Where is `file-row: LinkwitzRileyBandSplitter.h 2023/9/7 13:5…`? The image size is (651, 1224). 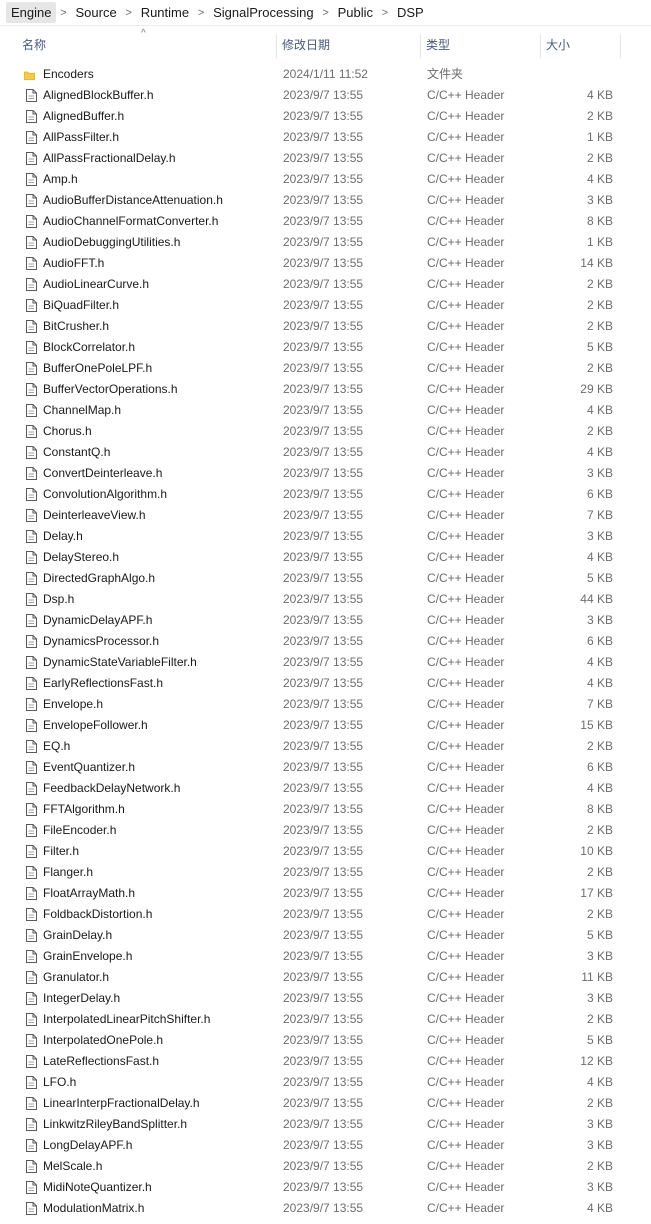 file-row: LinkwitzRileyBandSplitter.h 2023/9/7 13:5… is located at coordinates (325, 1124).